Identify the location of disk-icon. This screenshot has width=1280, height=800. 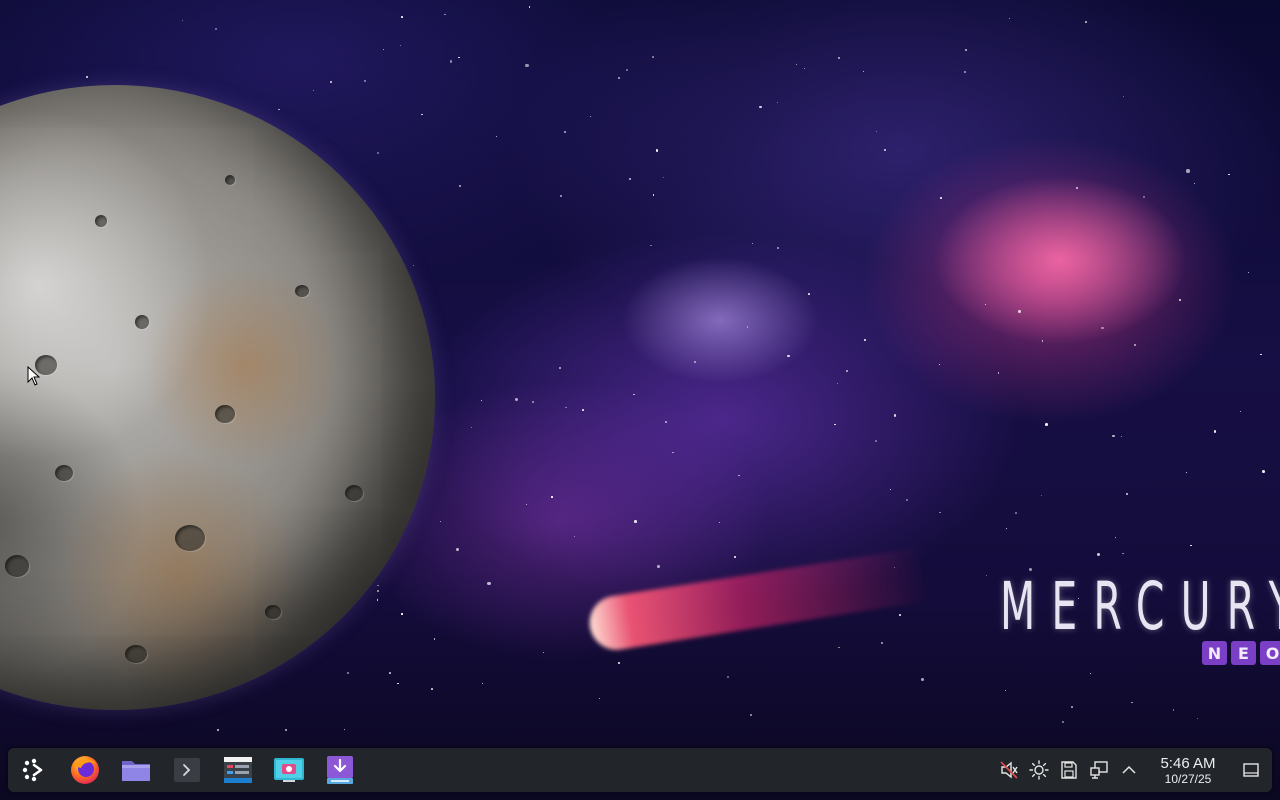
(1069, 770).